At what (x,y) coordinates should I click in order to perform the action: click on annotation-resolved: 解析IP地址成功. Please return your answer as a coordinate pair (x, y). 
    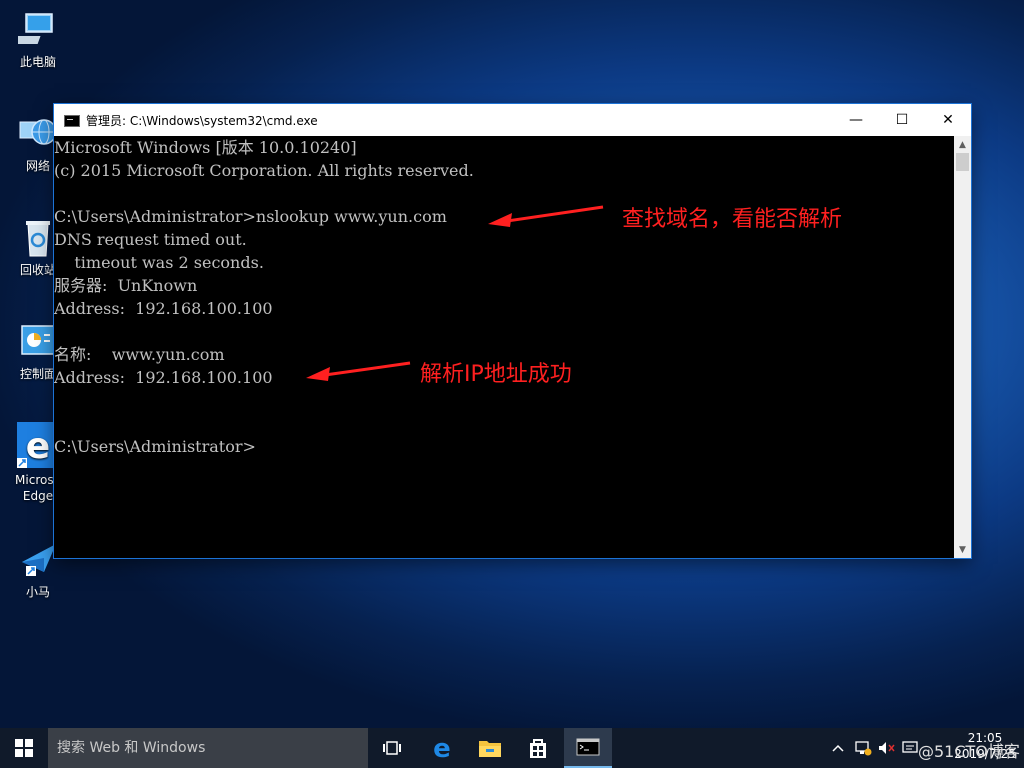
    Looking at the image, I should click on (496, 374).